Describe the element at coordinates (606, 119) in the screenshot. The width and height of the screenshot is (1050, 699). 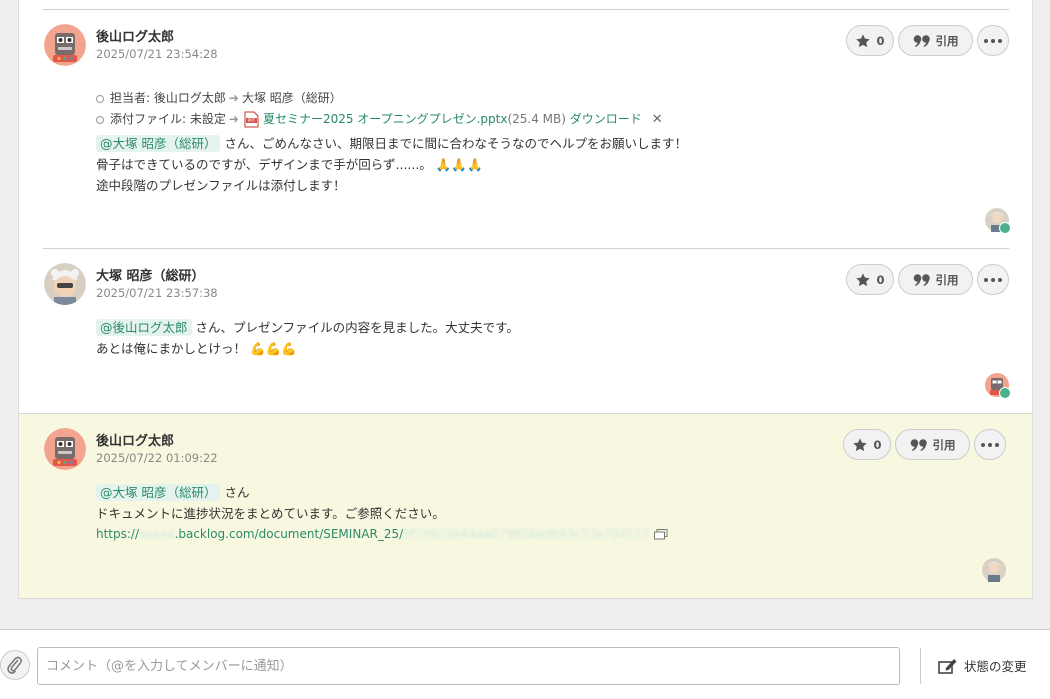
I see `download-link: ダウンロード` at that location.